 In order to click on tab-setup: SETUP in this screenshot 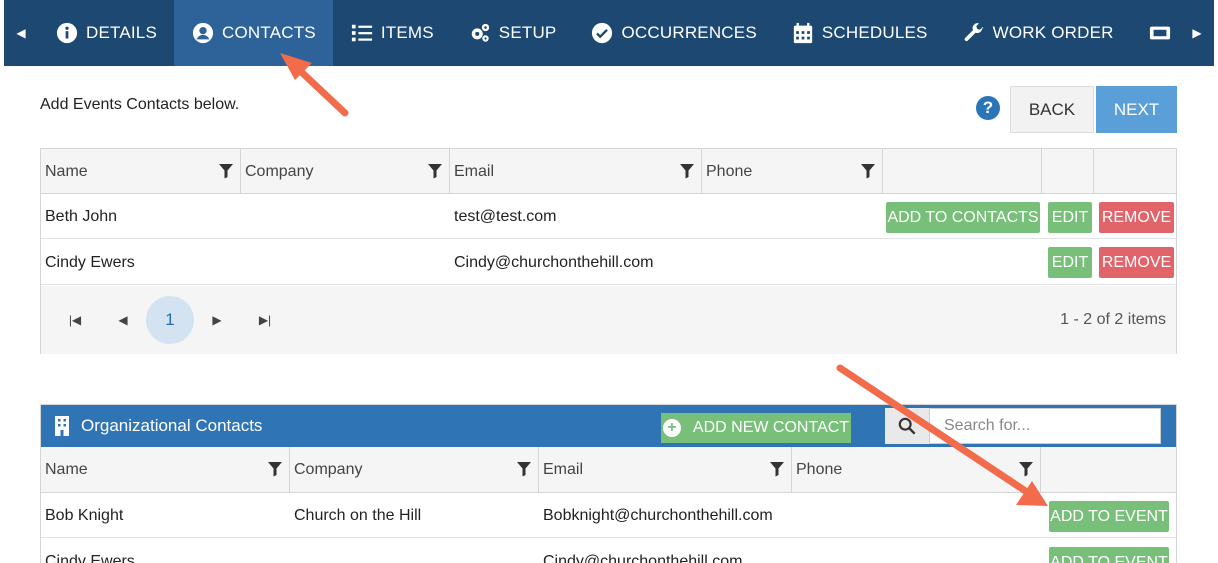, I will do `click(512, 33)`.